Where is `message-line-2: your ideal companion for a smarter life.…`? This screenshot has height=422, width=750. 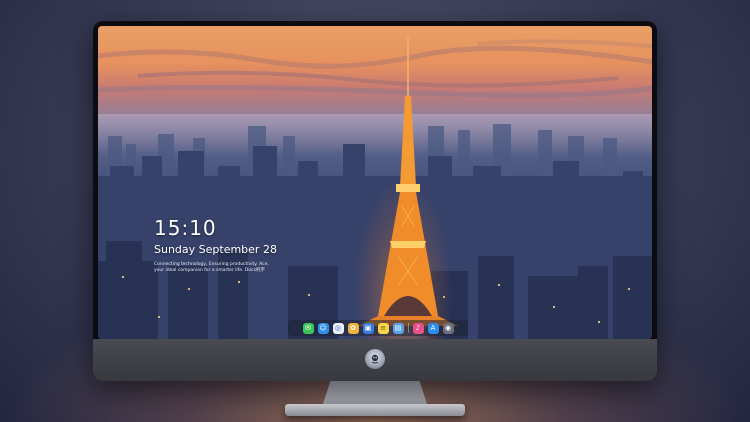 message-line-2: your ideal companion for a smarter life.… is located at coordinates (209, 270).